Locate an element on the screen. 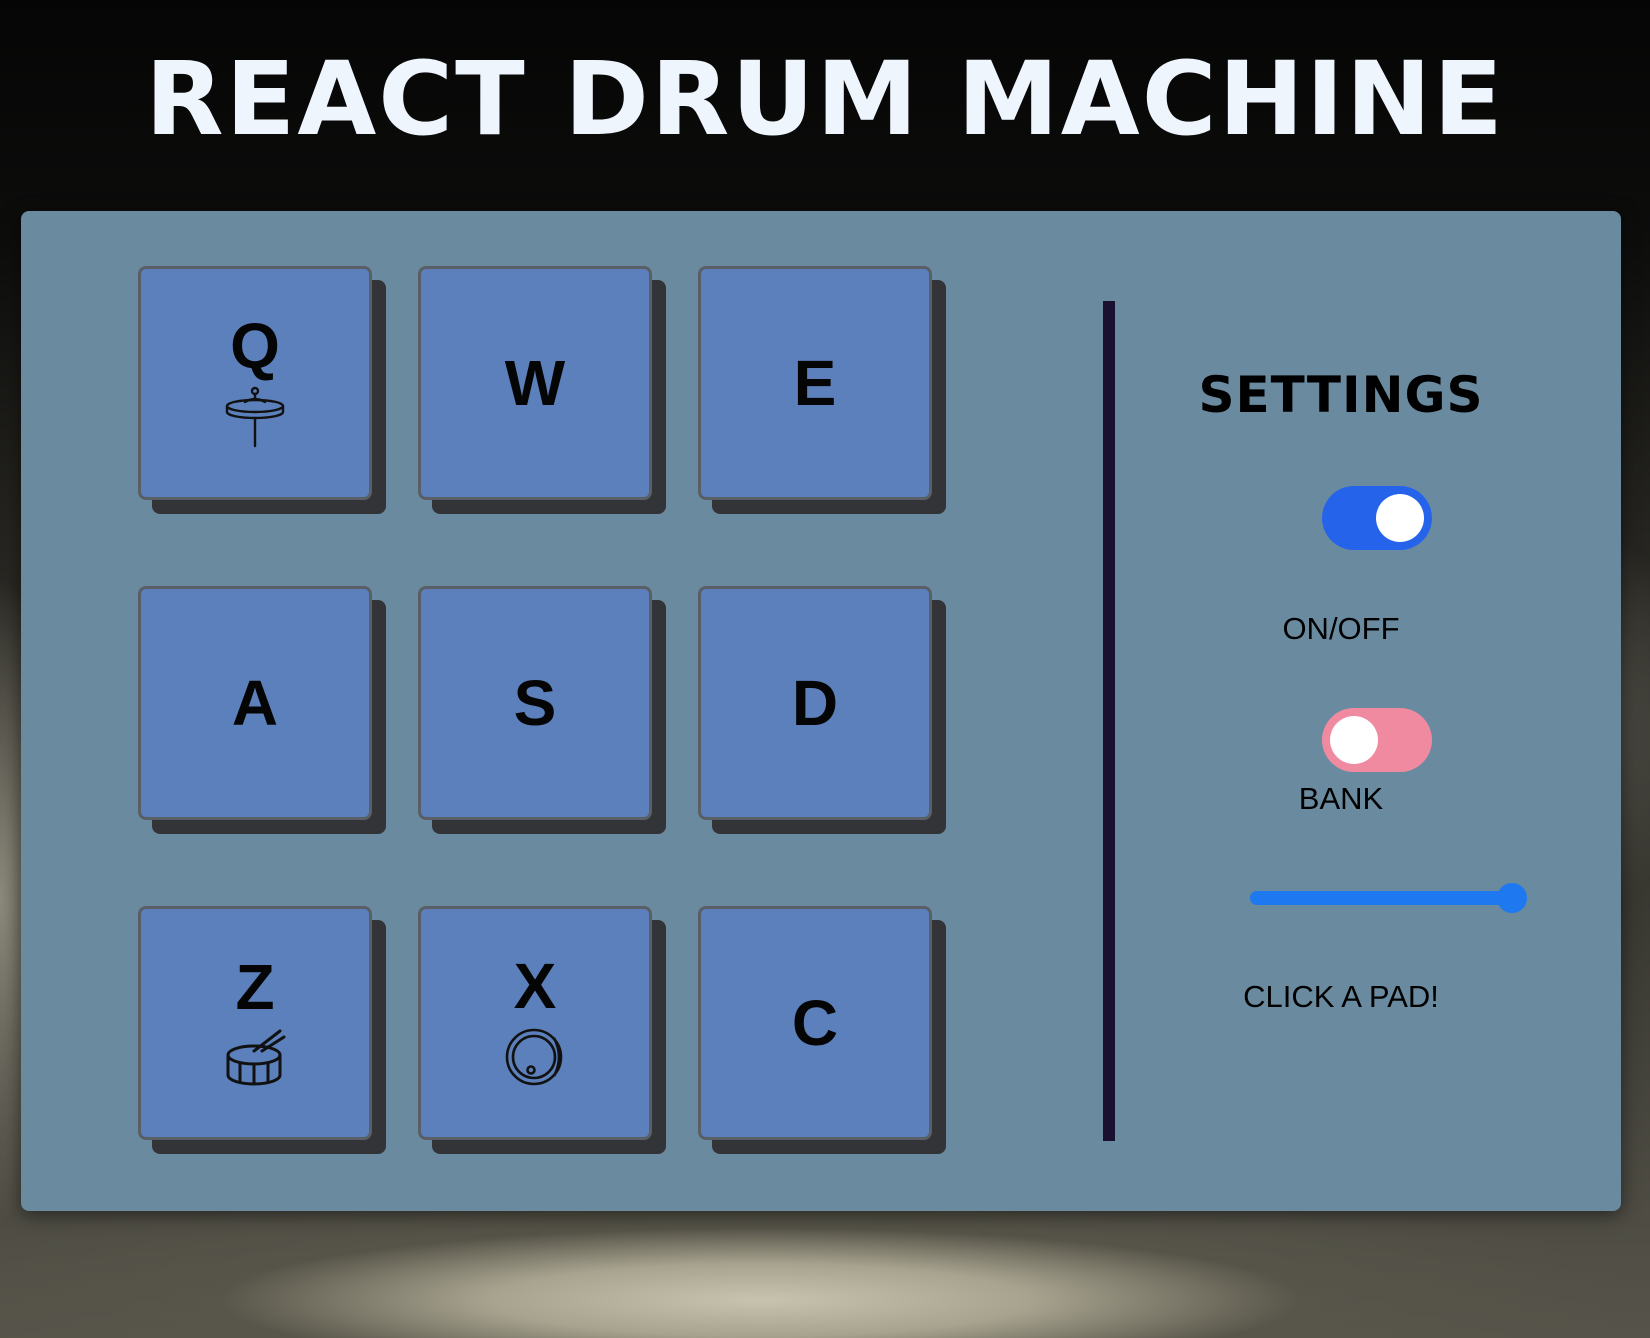 This screenshot has width=1650, height=1338. page-title: REACT DRUM MACHINE is located at coordinates (825, 99).